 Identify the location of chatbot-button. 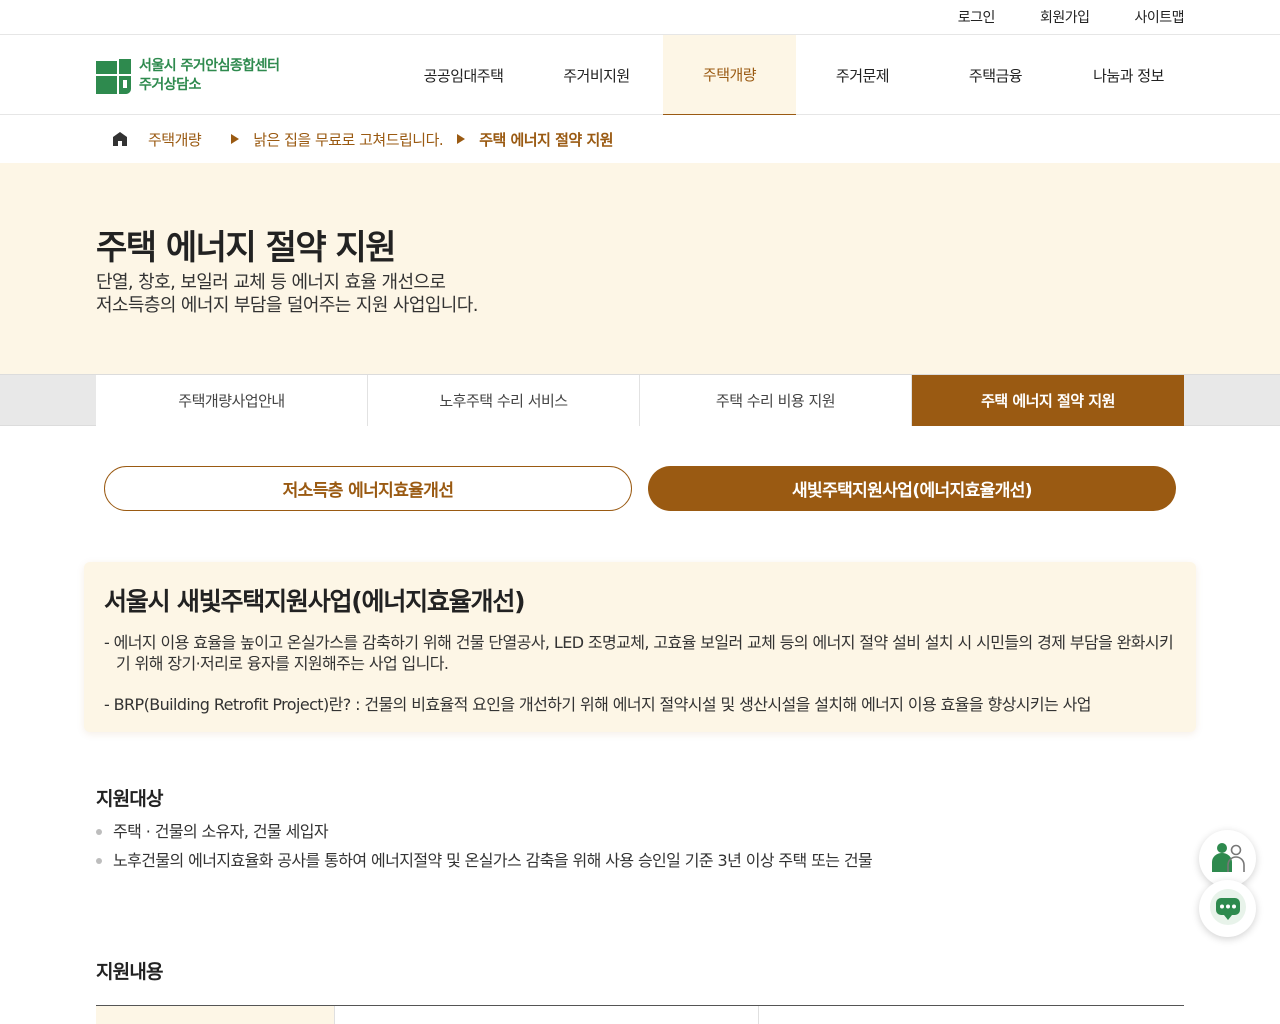
(1227, 908).